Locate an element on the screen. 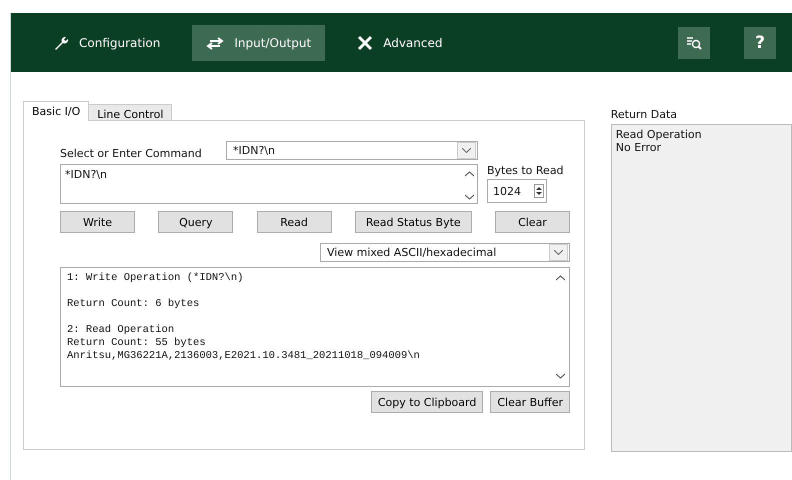 This screenshot has width=792, height=480. bytes-spinbox: 1024 is located at coordinates (517, 191).